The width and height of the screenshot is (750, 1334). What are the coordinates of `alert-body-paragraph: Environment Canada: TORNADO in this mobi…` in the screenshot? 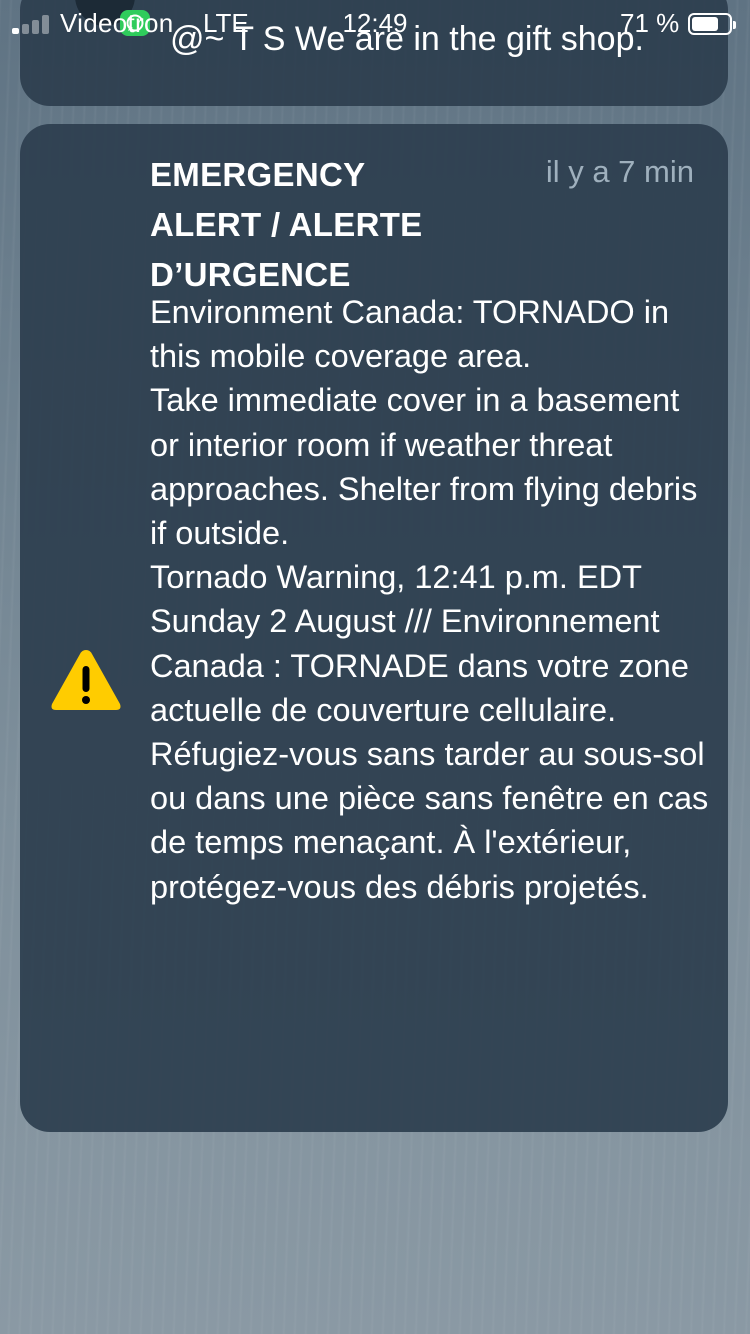 It's located at (410, 334).